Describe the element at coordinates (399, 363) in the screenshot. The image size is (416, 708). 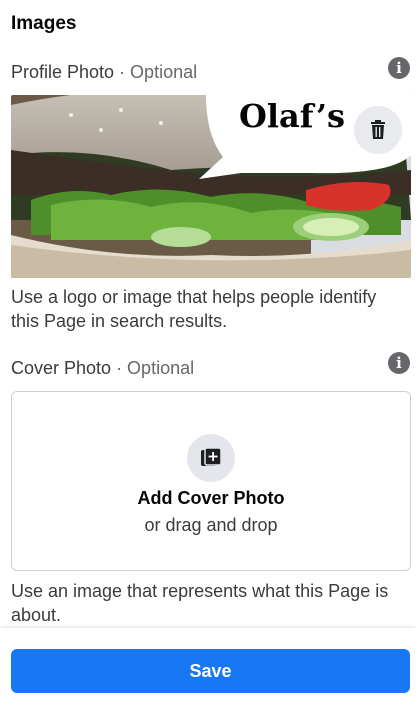
I see `cover-info-icon: i` at that location.